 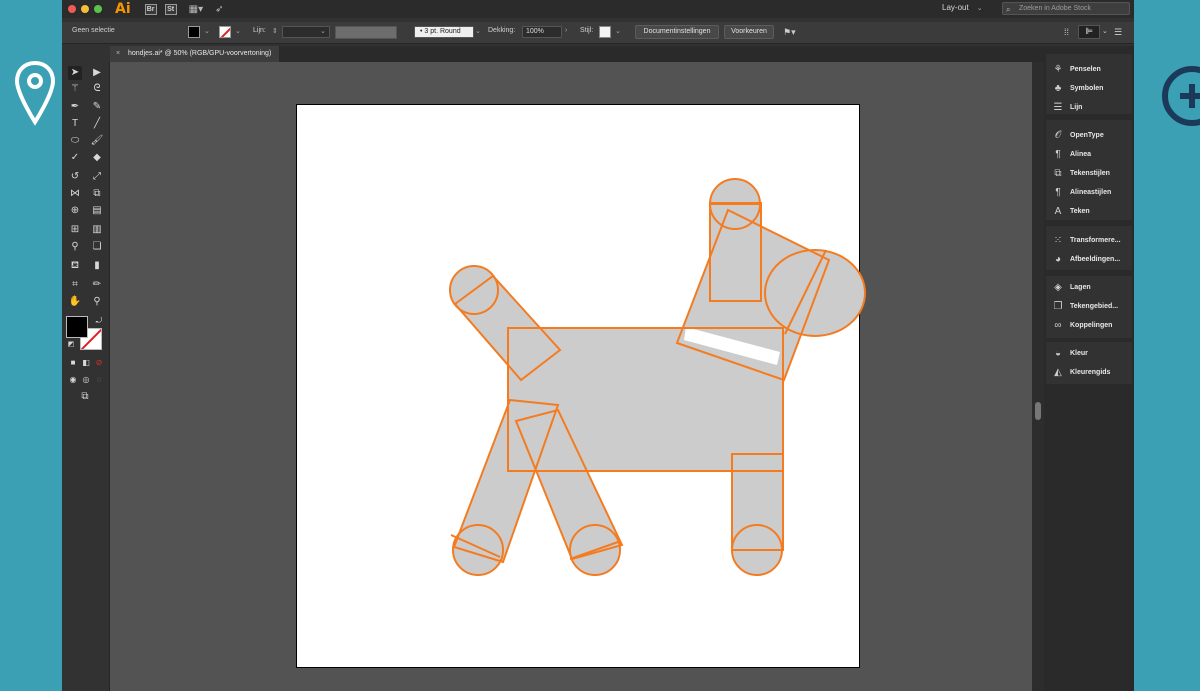 What do you see at coordinates (85, 397) in the screenshot?
I see `screen-mode-icon: ⧉` at bounding box center [85, 397].